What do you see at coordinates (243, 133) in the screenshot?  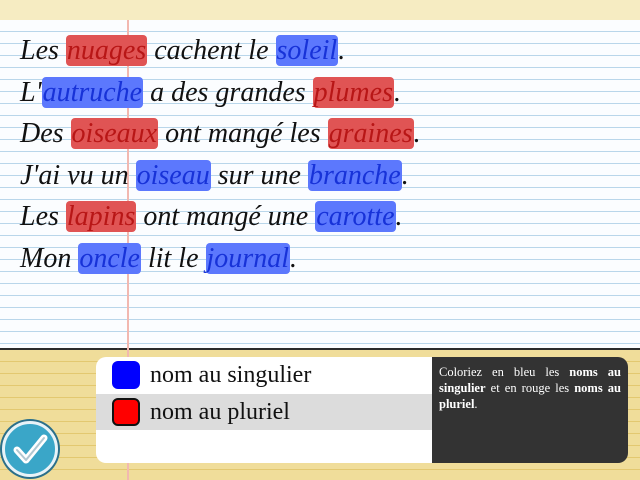 I see `sentence-text: ont mangé les` at bounding box center [243, 133].